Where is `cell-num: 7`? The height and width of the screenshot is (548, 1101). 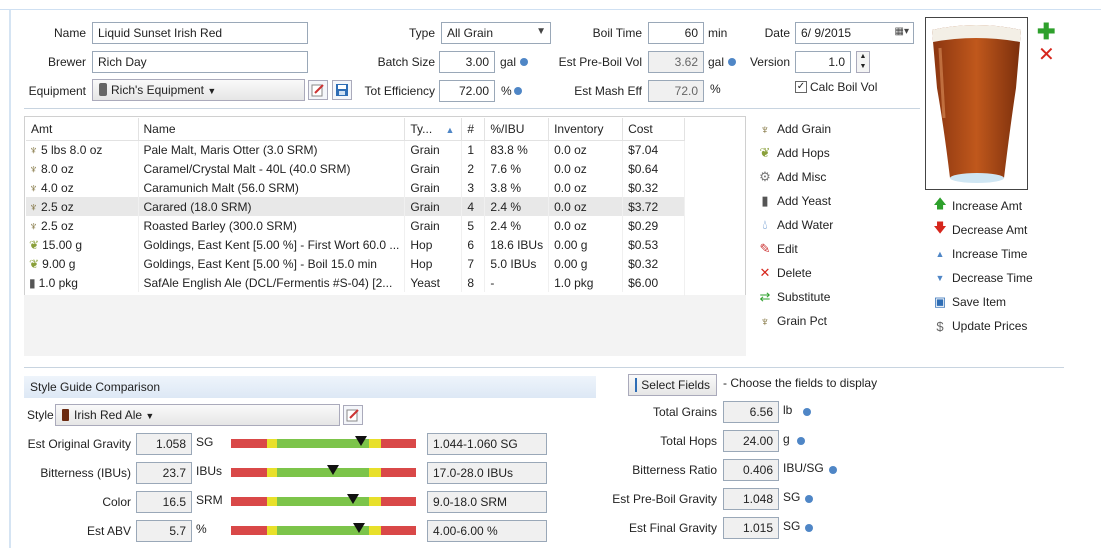
cell-num: 7 is located at coordinates (473, 263).